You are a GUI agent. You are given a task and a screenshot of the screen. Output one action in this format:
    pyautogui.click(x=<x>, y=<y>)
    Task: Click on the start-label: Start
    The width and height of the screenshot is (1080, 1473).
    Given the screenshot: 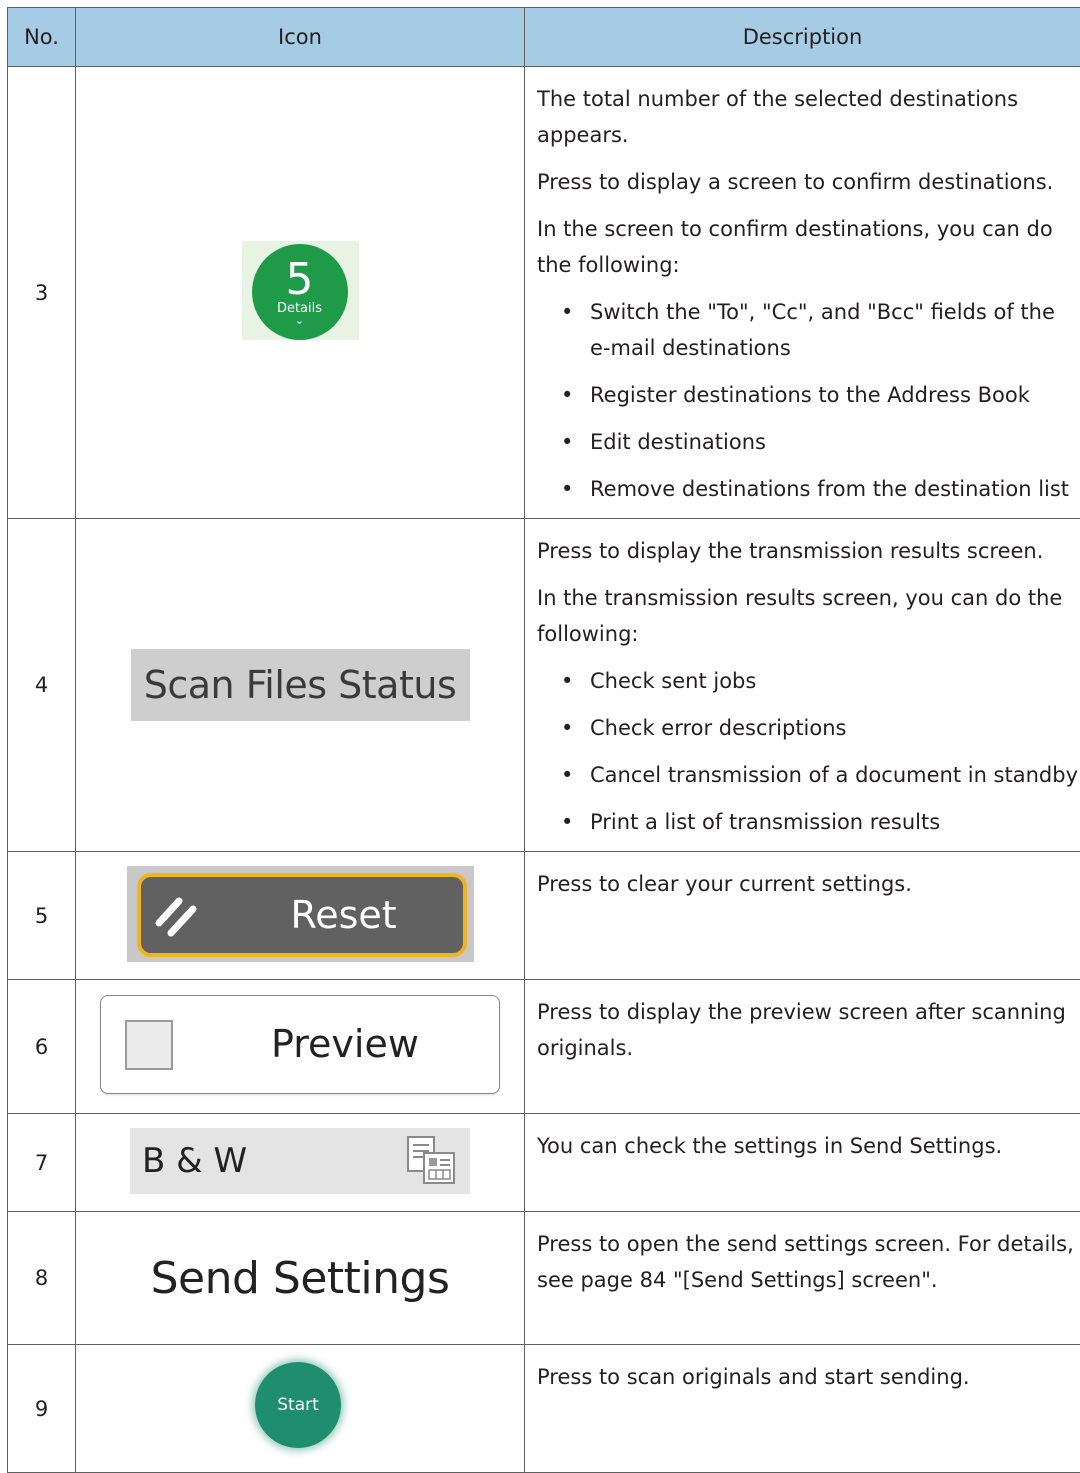 What is the action you would take?
    pyautogui.click(x=298, y=1405)
    